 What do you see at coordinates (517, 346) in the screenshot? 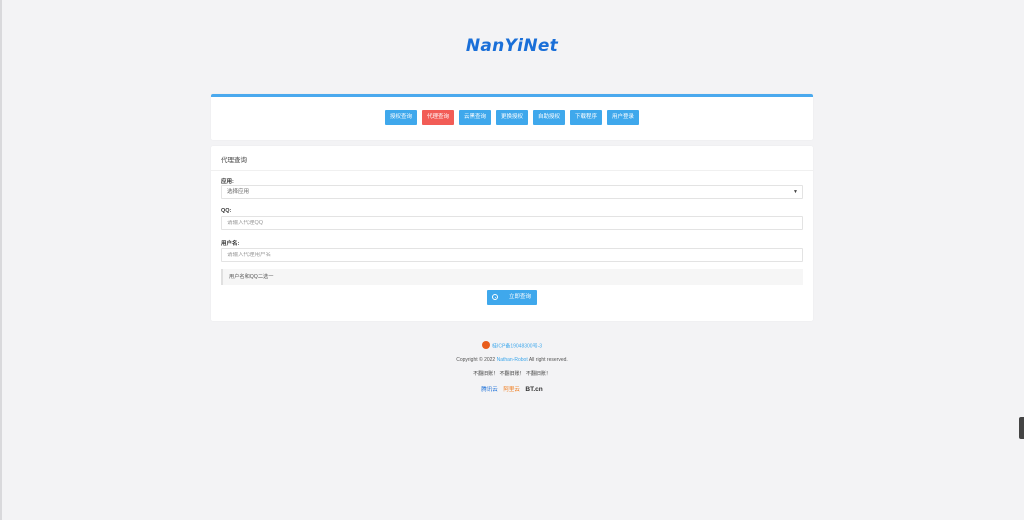
I see `beian-text: 桂ICP备19048300号-3` at bounding box center [517, 346].